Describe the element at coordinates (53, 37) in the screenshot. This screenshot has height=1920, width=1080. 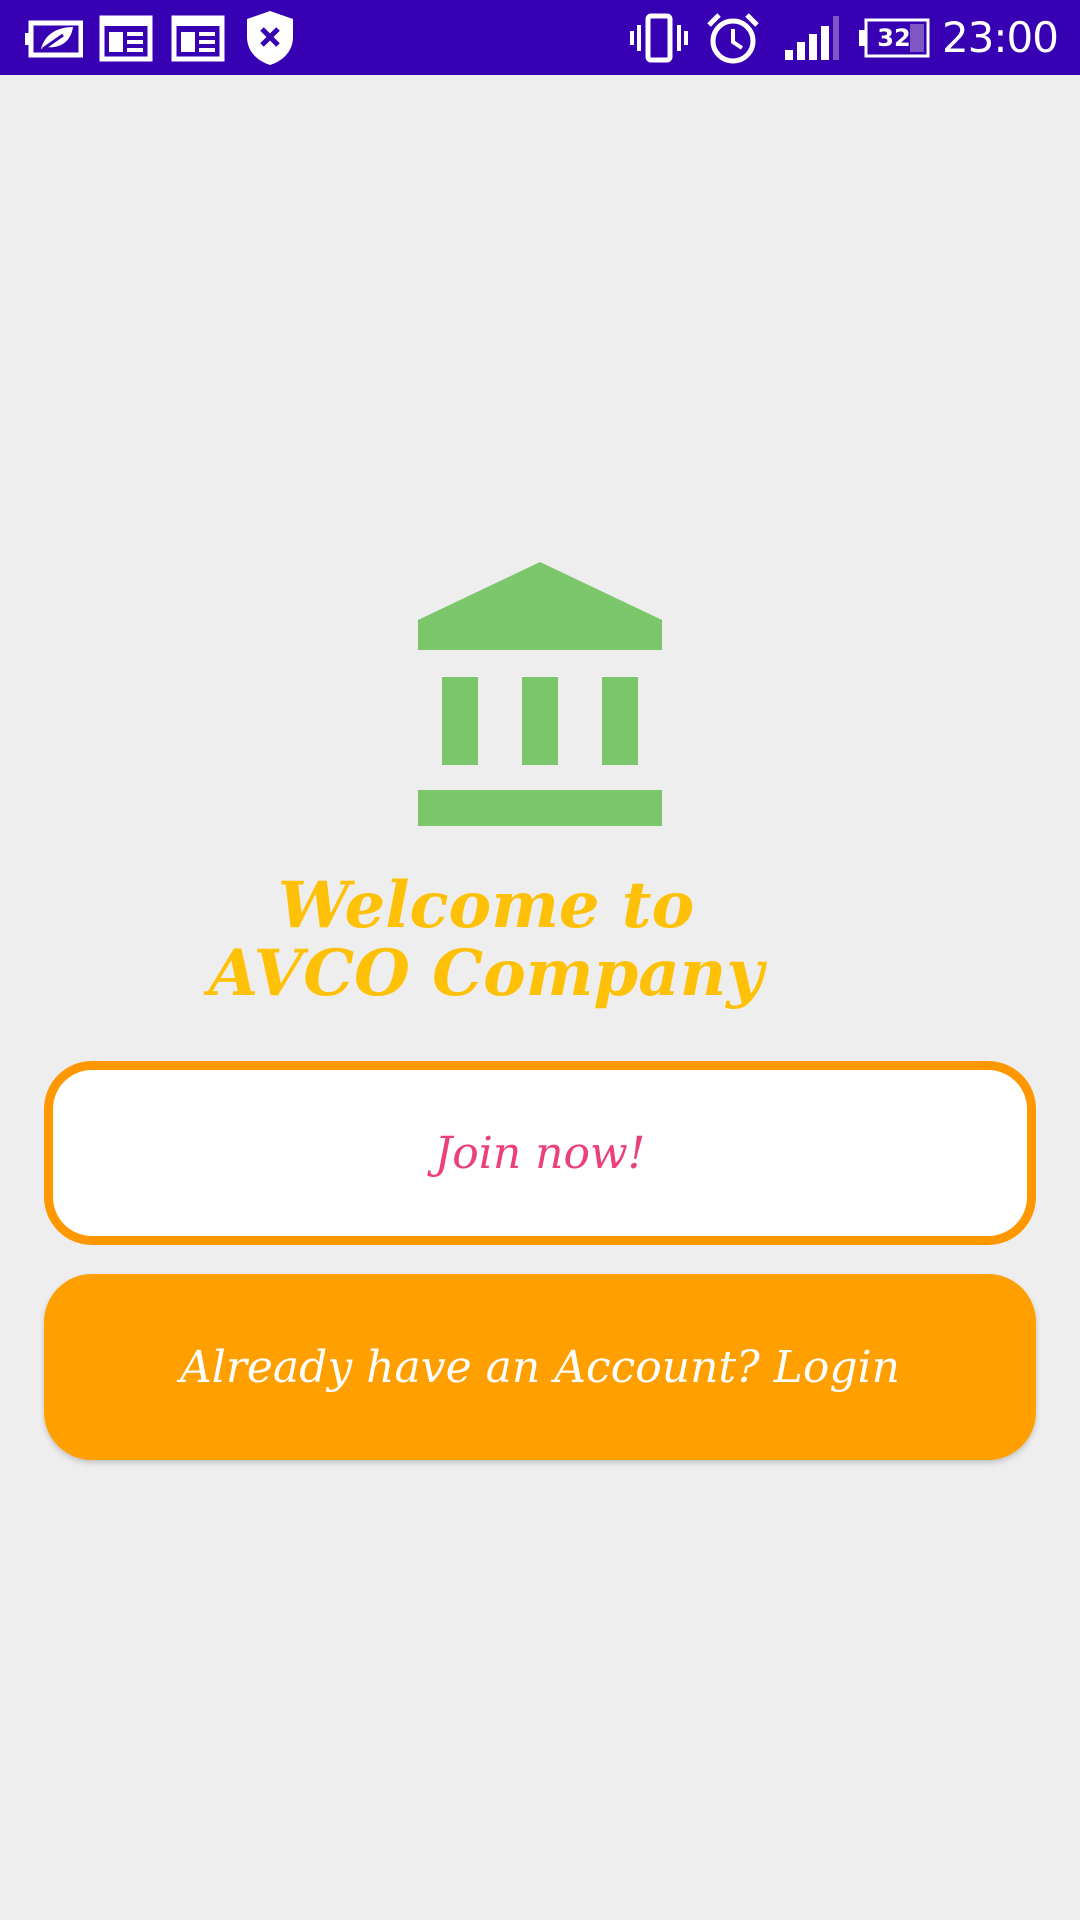
I see `leaf-battery-icon` at that location.